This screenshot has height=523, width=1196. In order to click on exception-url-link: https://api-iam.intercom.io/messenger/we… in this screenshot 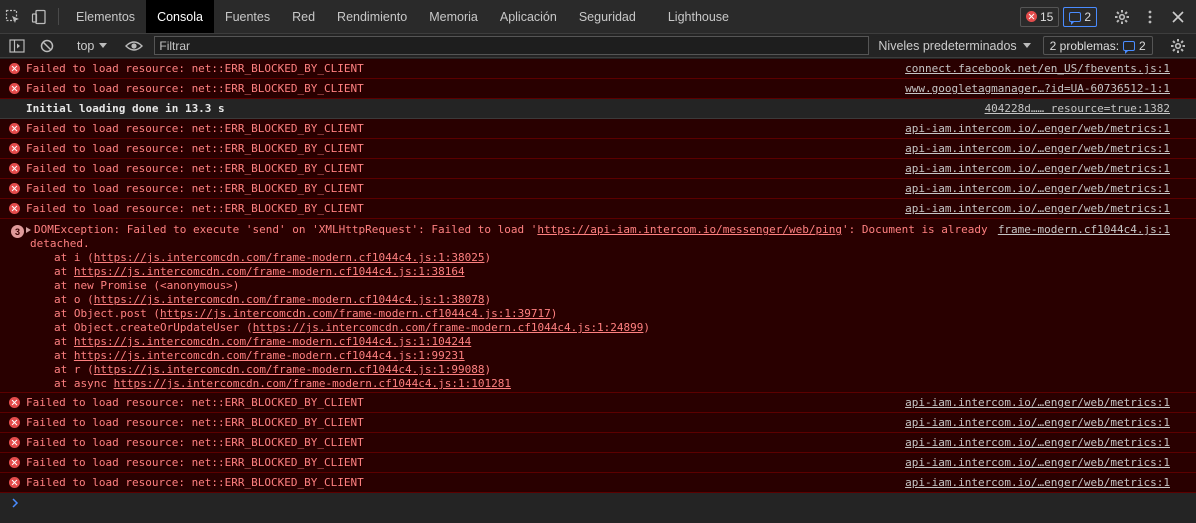, I will do `click(689, 229)`.